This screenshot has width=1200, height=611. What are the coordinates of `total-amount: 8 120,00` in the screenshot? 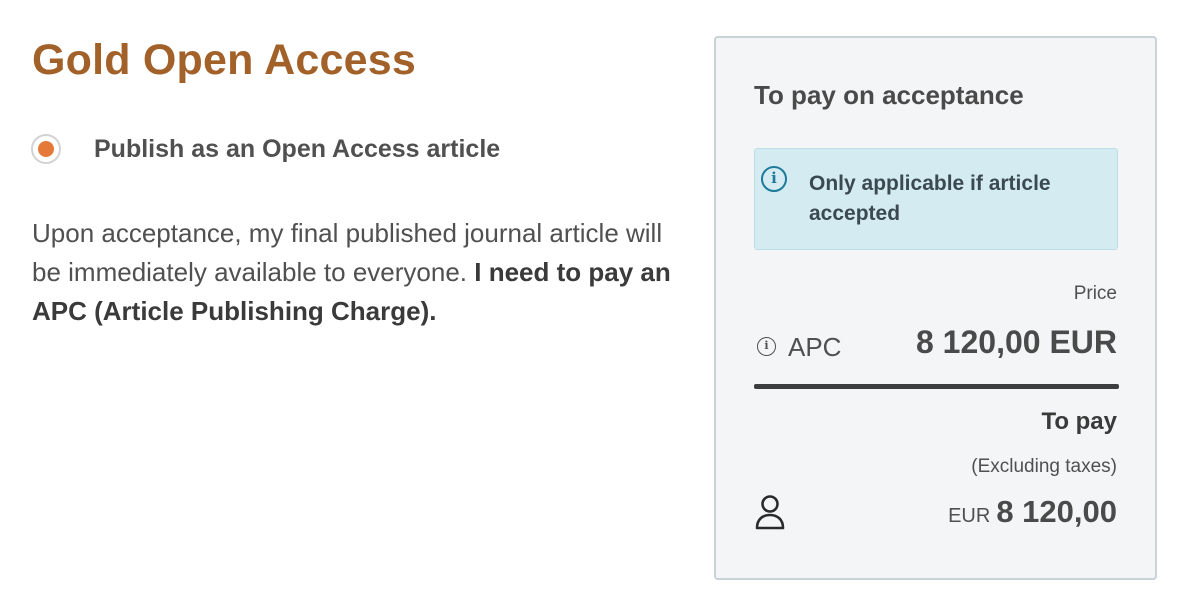 It's located at (1056, 511).